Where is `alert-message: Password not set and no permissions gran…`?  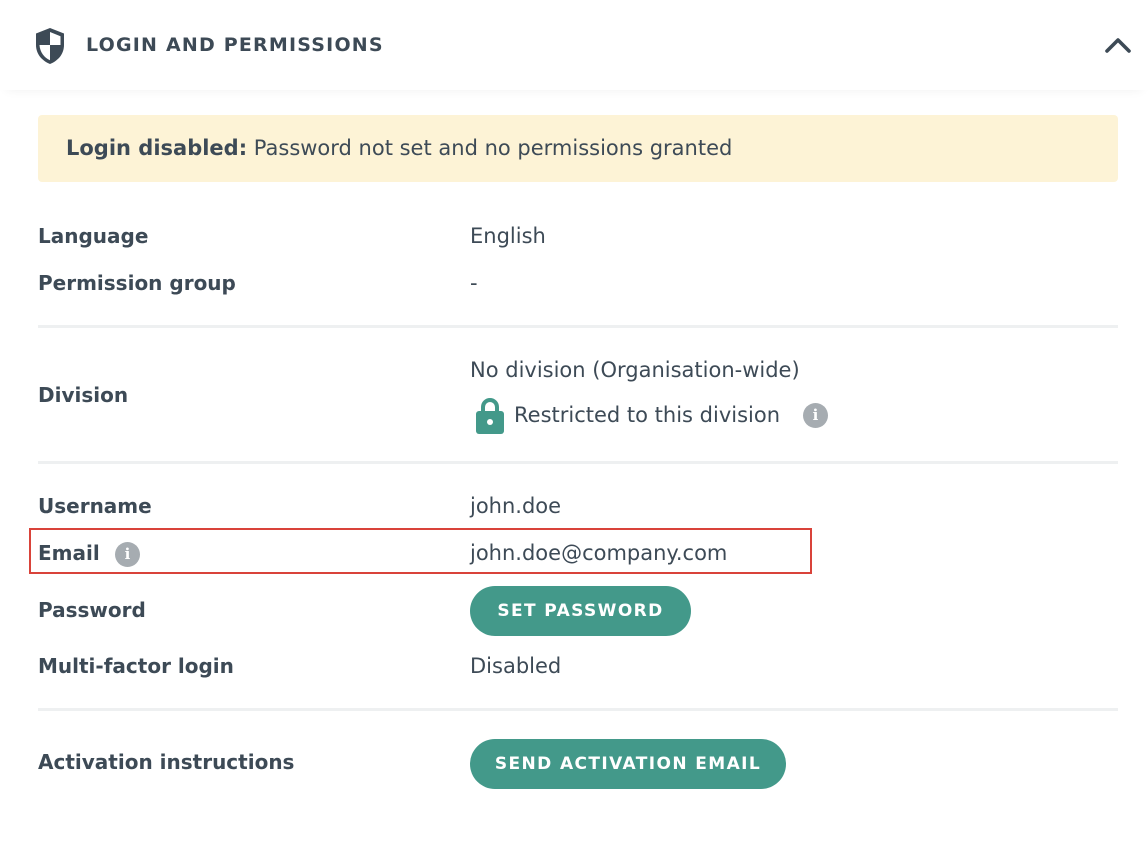
alert-message: Password not set and no permissions gran… is located at coordinates (490, 148).